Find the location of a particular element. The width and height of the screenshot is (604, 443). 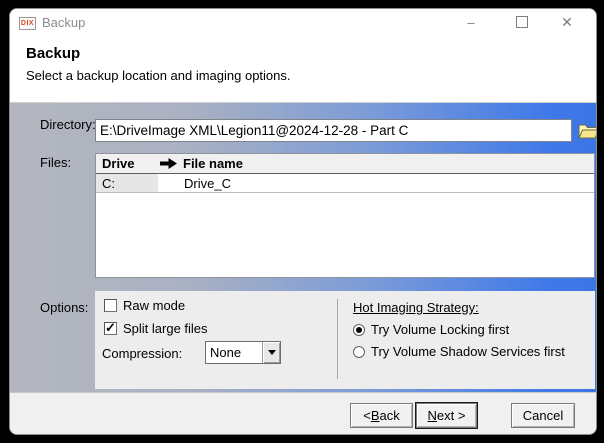

browse-folder-button is located at coordinates (586, 130).